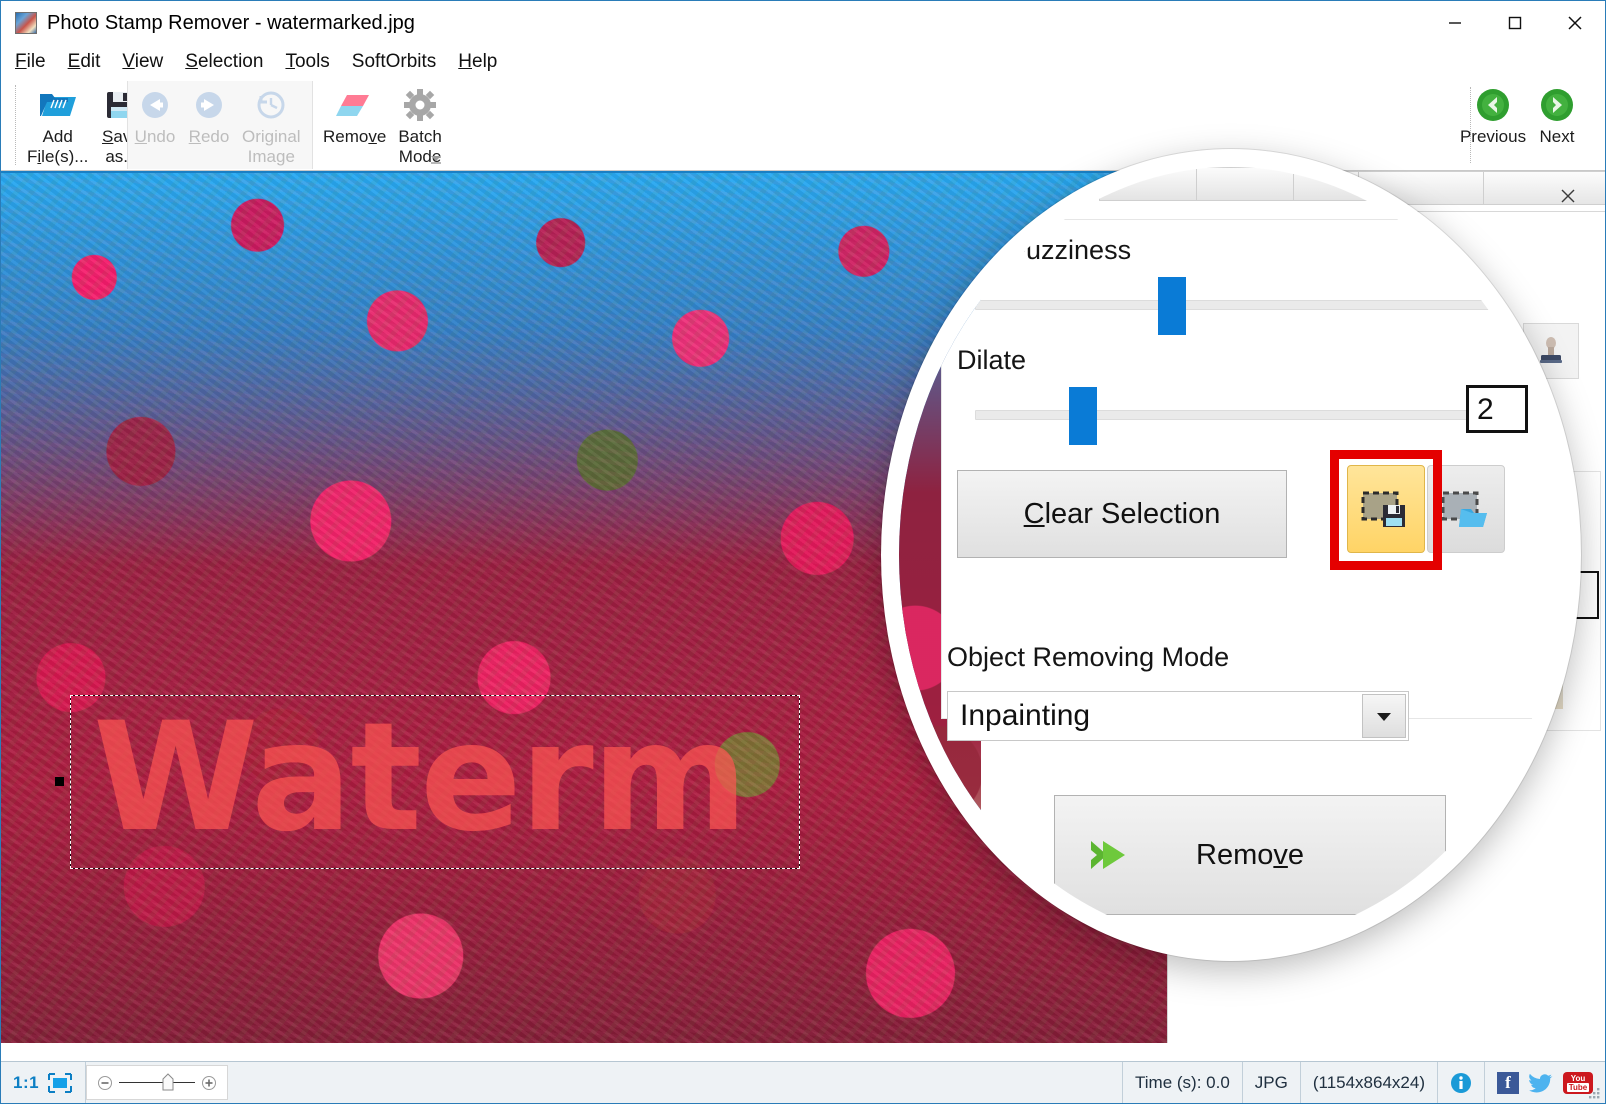 This screenshot has height=1104, width=1606. Describe the element at coordinates (394, 62) in the screenshot. I see `menu-item-softorbits: SoftOrbits` at that location.